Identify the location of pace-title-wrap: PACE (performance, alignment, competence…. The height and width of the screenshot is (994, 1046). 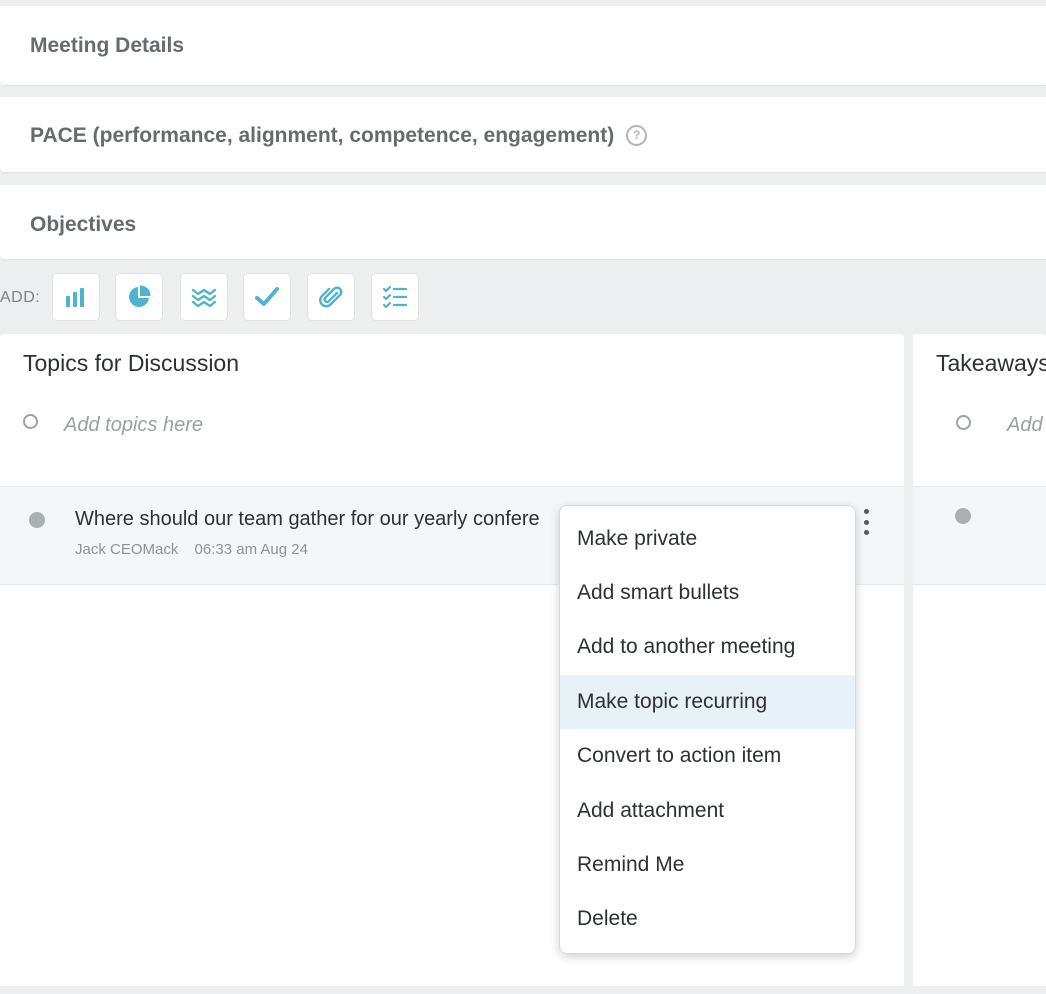
(339, 136).